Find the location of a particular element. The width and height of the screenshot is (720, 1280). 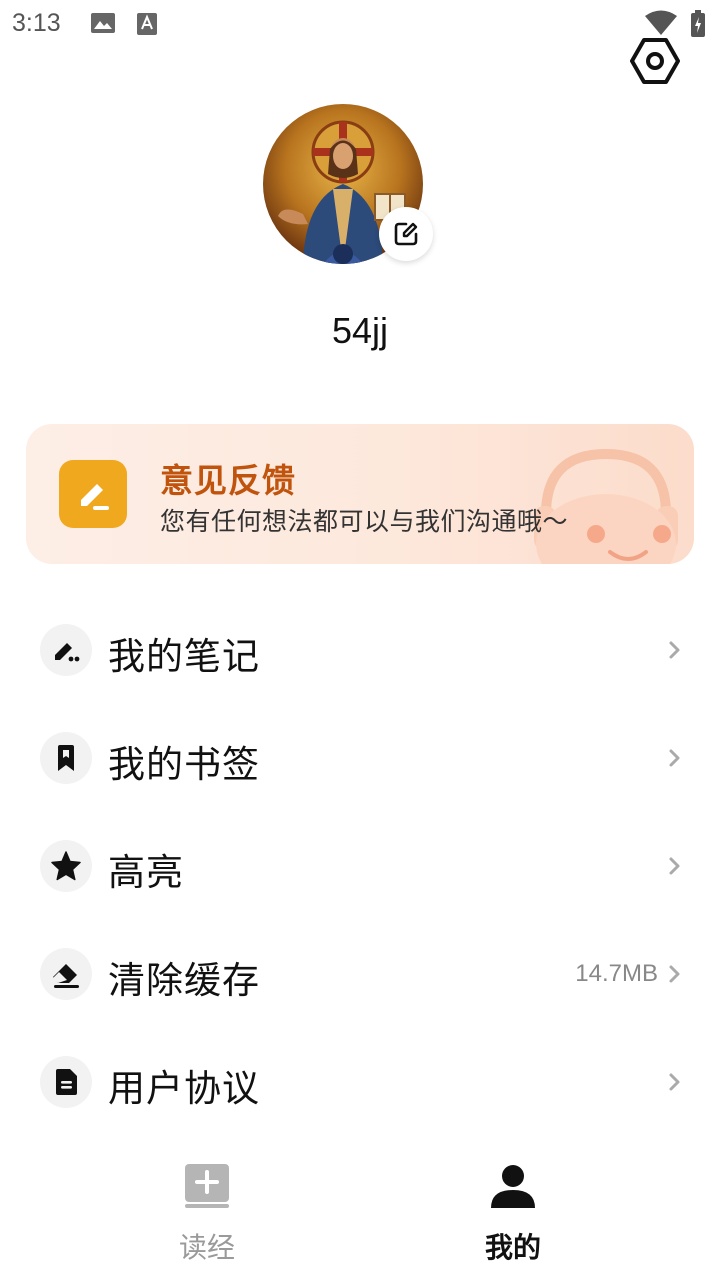

feedback-icon-box is located at coordinates (93, 494).